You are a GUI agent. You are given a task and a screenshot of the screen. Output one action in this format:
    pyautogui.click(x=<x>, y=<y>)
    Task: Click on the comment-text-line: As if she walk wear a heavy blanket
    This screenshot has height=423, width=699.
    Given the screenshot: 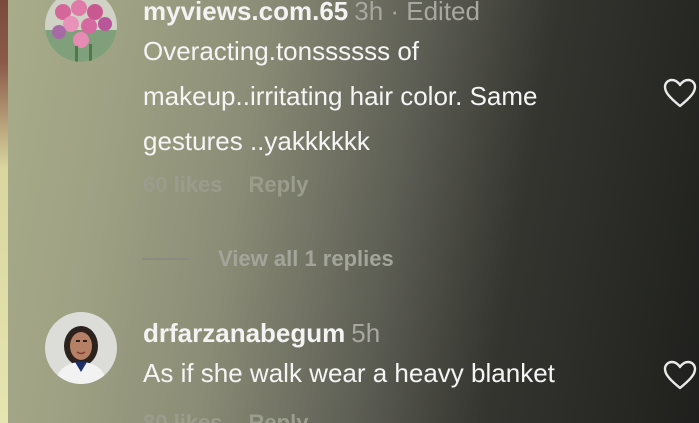 What is the action you would take?
    pyautogui.click(x=349, y=373)
    